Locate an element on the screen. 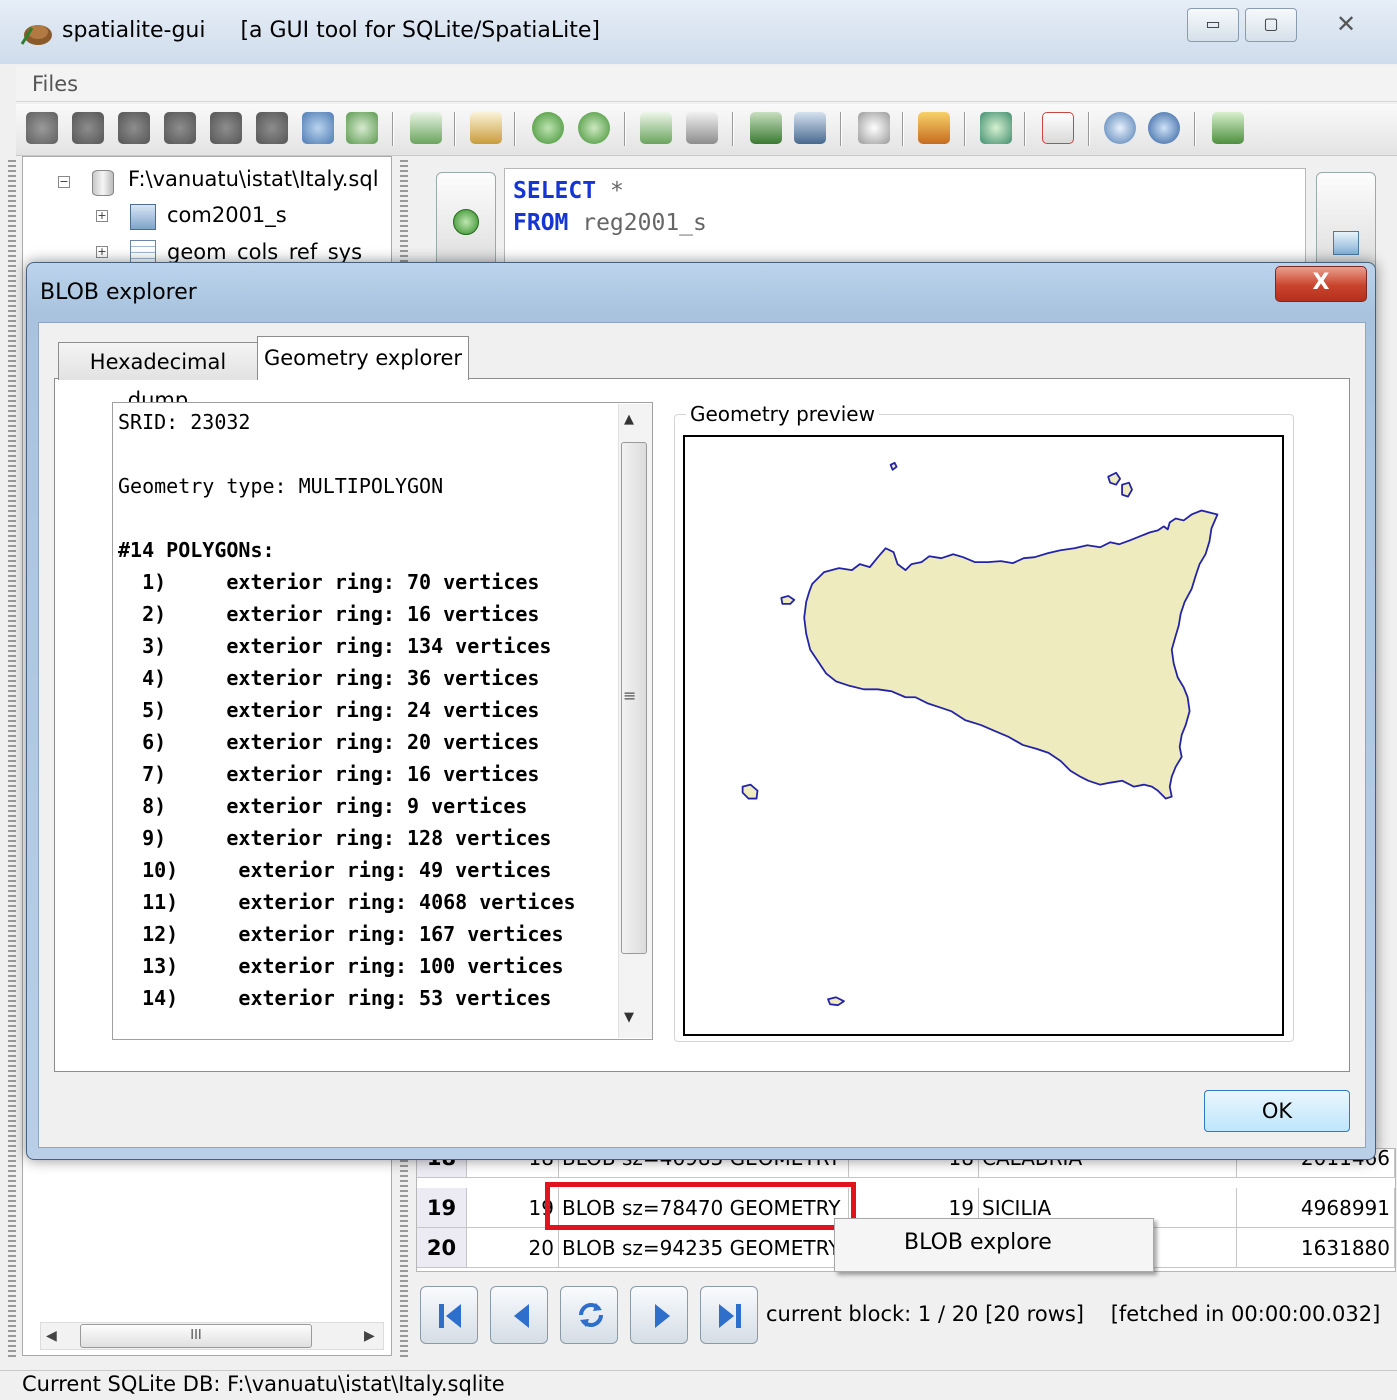 Image resolution: width=1397 pixels, height=1400 pixels. memory-db-icon is located at coordinates (180, 128).